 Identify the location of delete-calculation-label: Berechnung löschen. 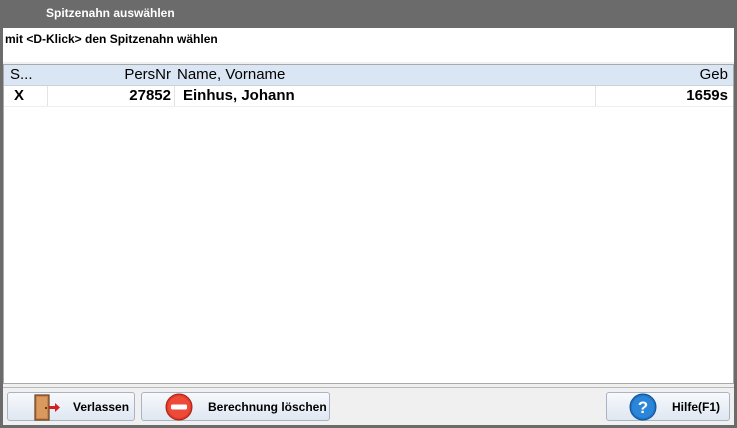
(267, 407).